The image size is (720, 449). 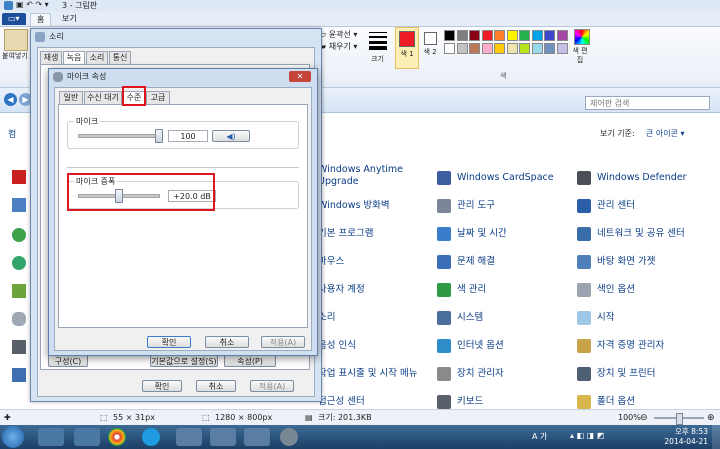 I want to click on control-panel-item: 네트워크 및 공유 센터, so click(x=631, y=234).